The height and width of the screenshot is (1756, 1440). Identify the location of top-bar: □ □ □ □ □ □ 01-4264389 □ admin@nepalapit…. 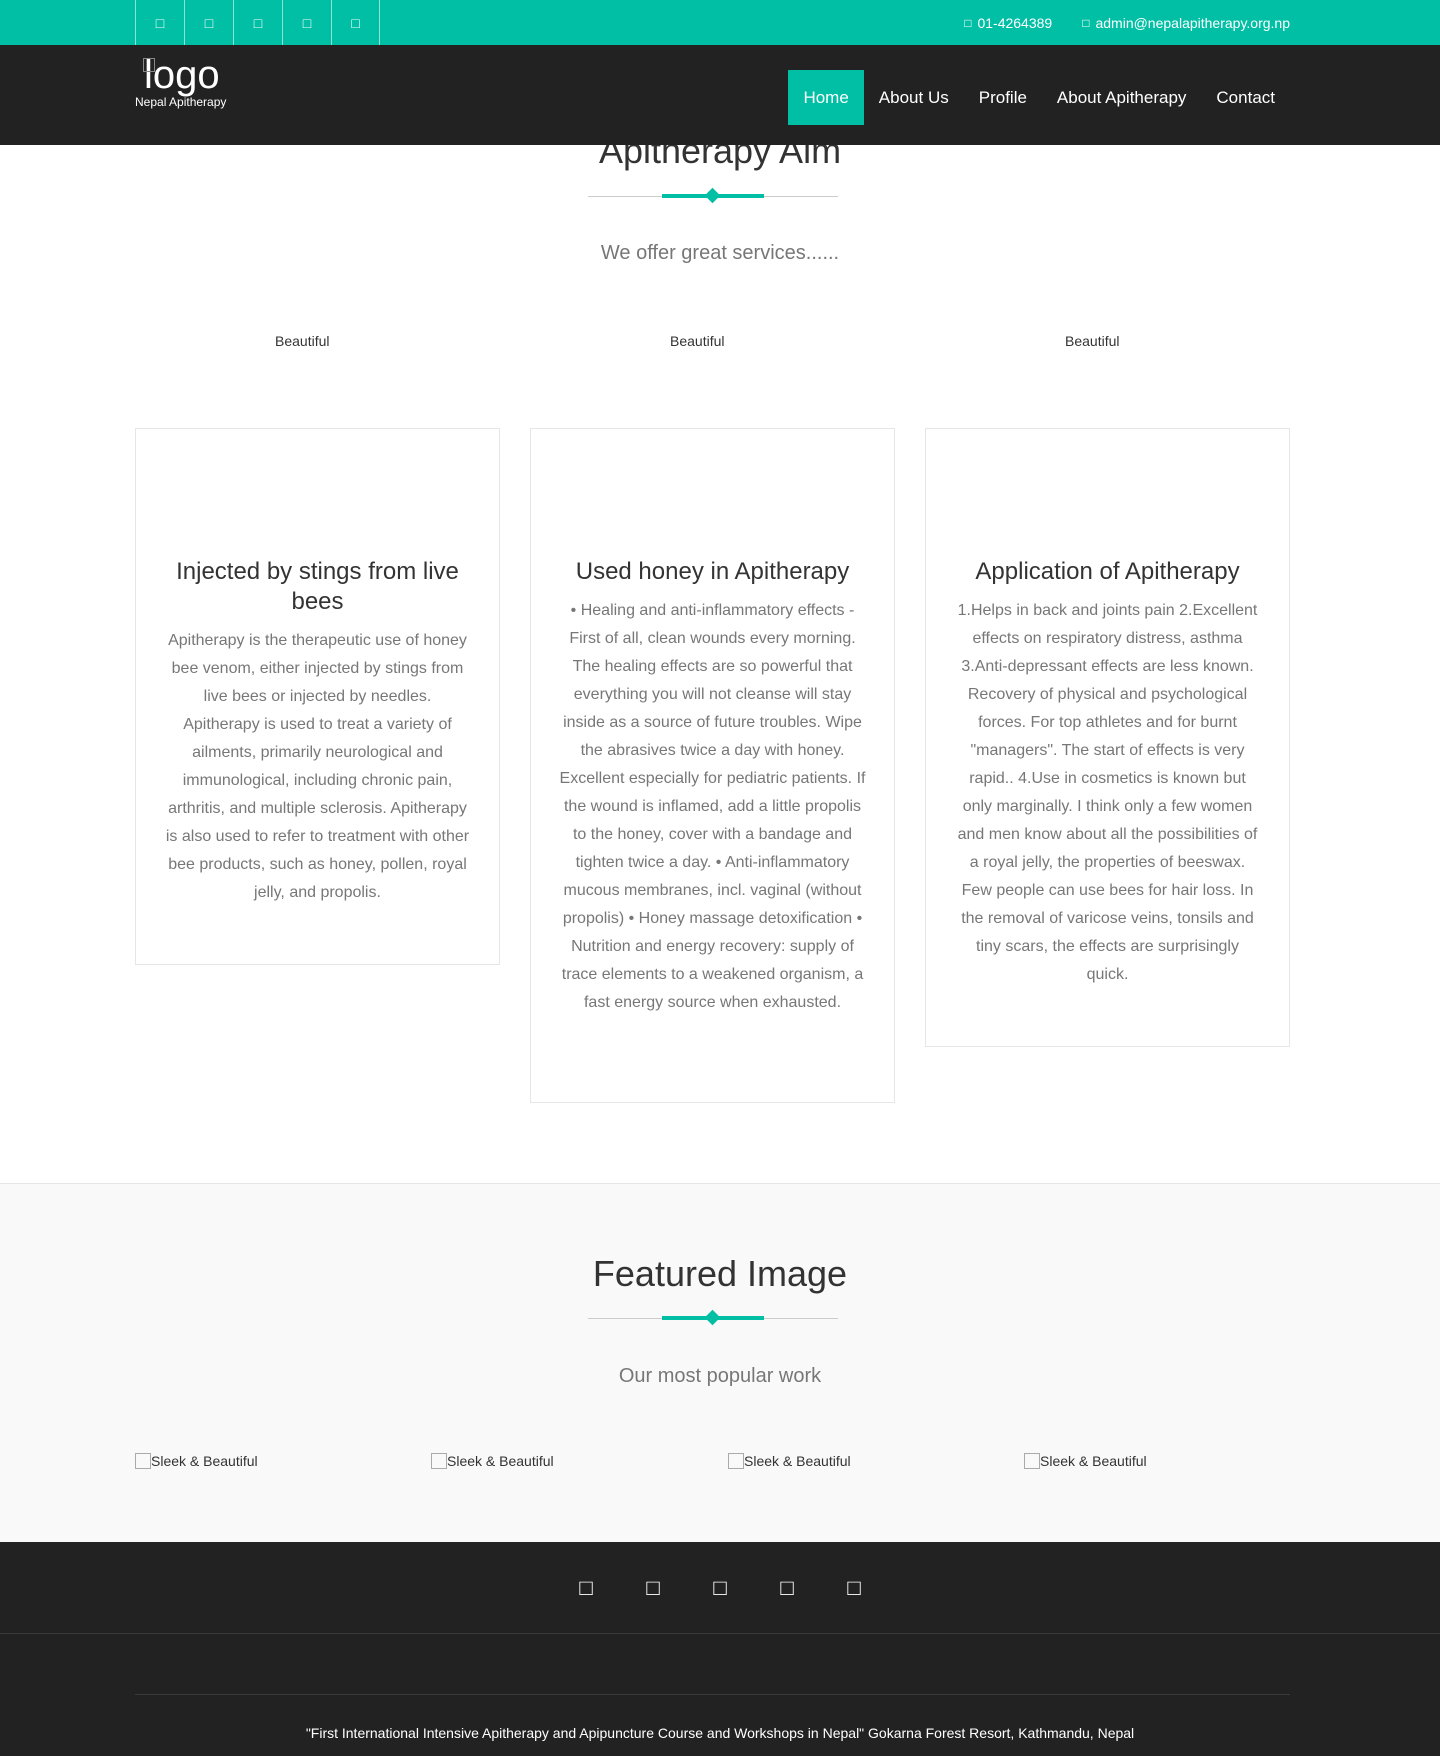
(720, 22).